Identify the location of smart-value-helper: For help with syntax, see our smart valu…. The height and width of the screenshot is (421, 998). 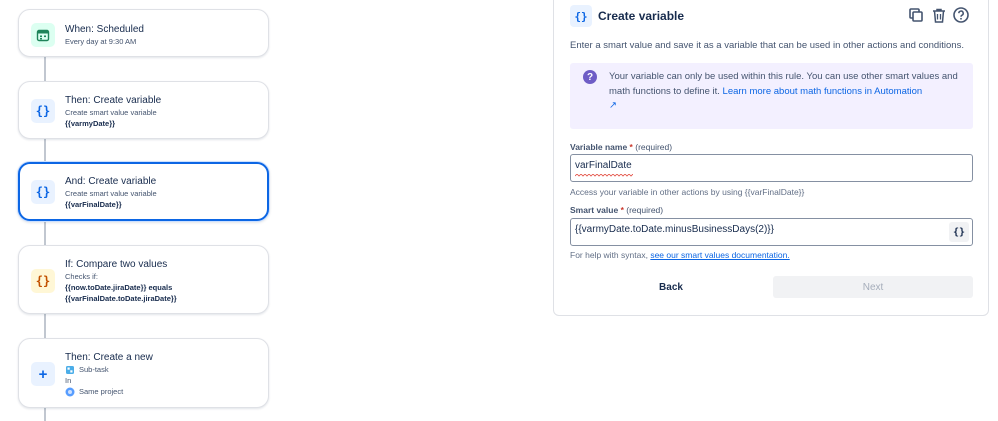
(680, 255).